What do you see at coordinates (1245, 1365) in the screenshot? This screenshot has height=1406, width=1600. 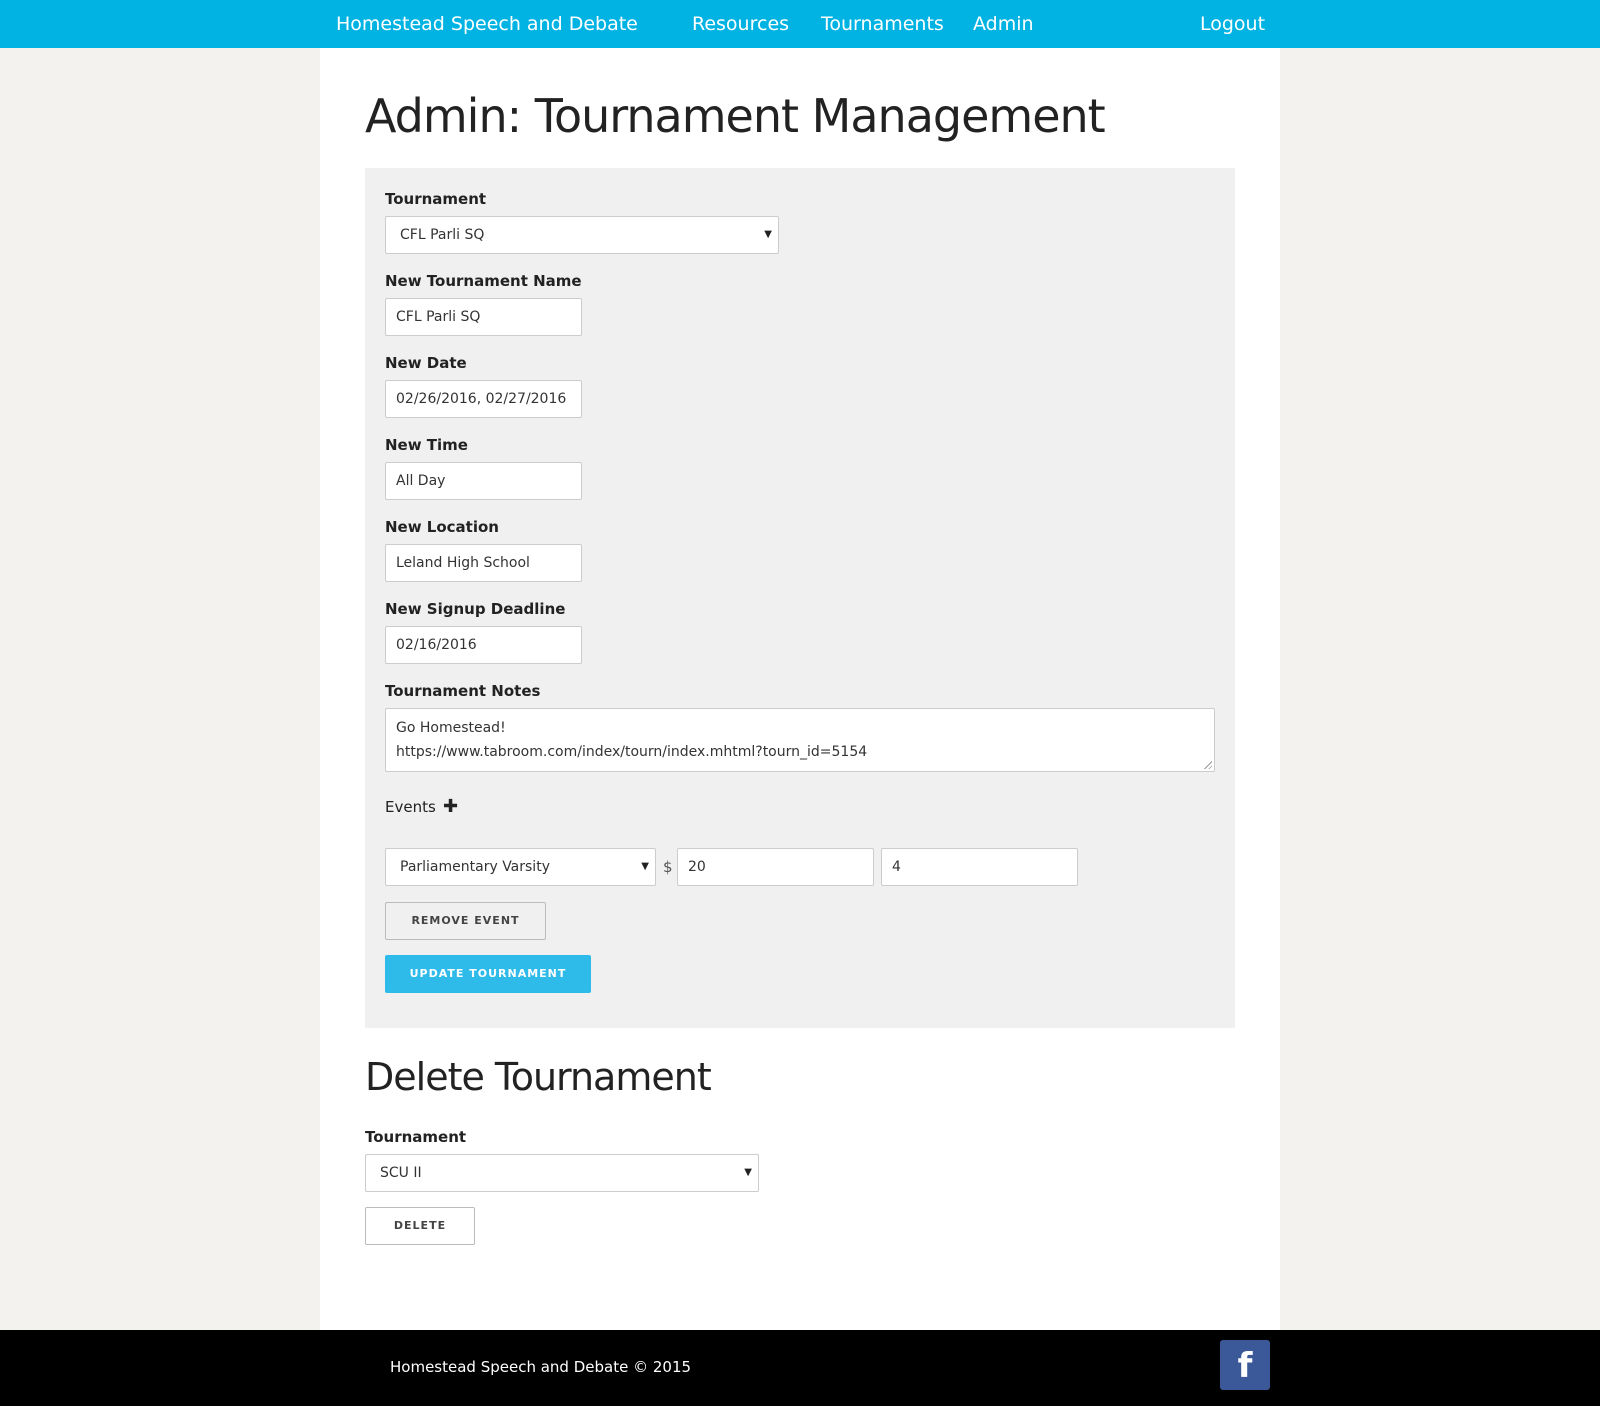 I see `facebook-icon: f` at bounding box center [1245, 1365].